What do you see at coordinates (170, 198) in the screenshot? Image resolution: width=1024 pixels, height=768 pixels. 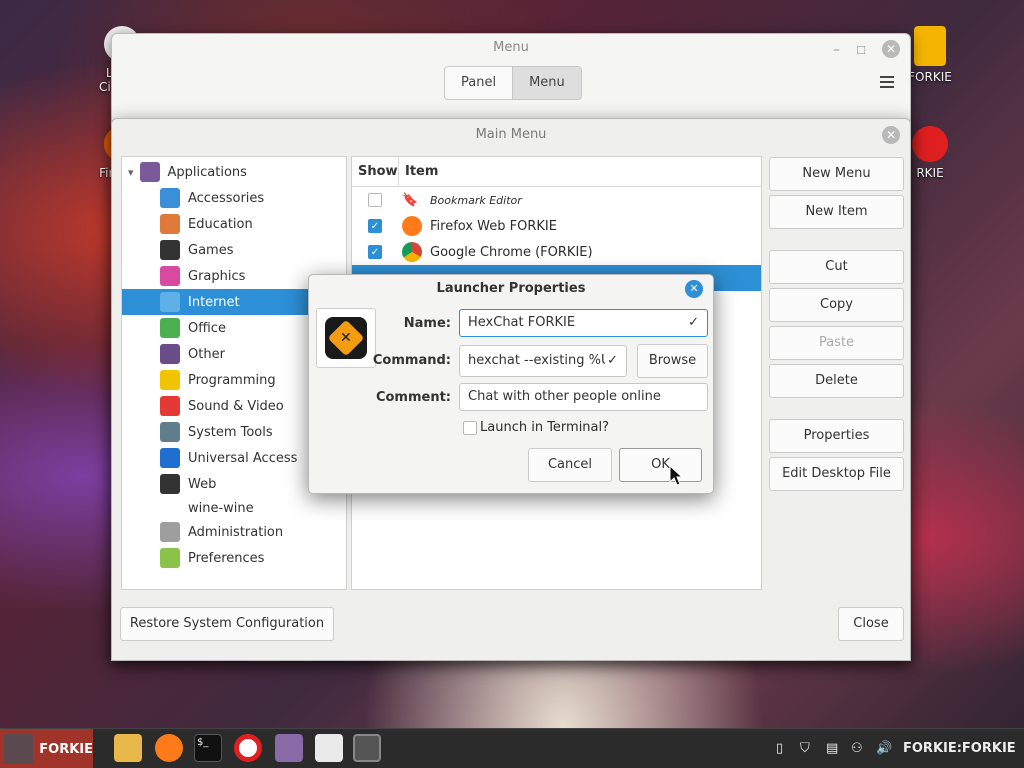 I see `scissors-icon` at bounding box center [170, 198].